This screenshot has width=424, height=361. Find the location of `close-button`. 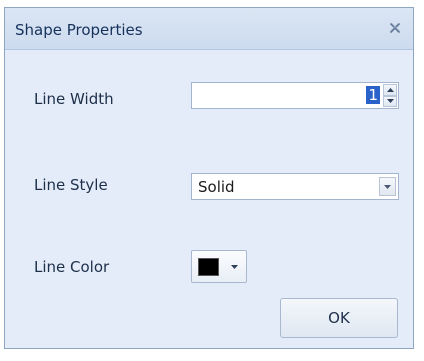

close-button is located at coordinates (395, 28).